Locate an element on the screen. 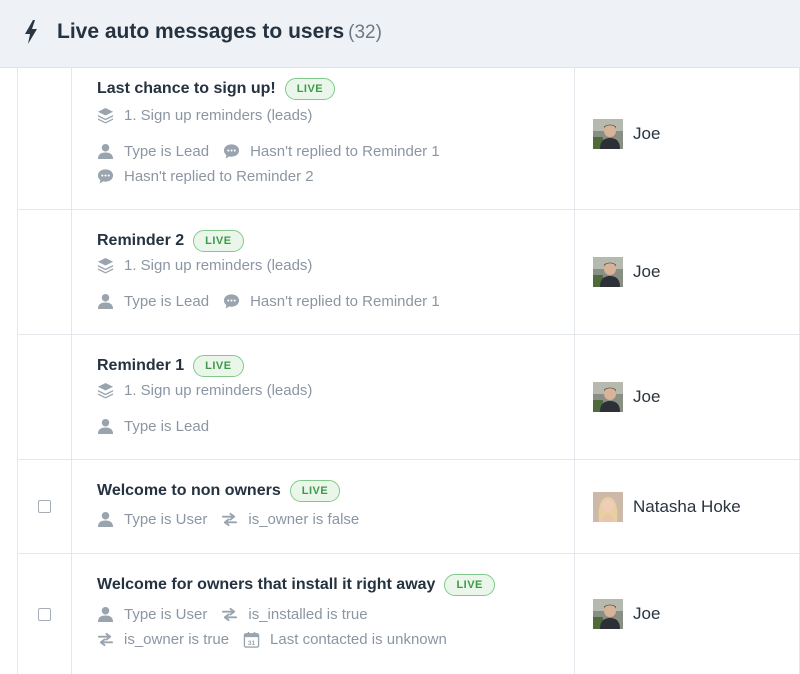 This screenshot has height=674, width=800. owner-cell: Natasha Hoke is located at coordinates (687, 506).